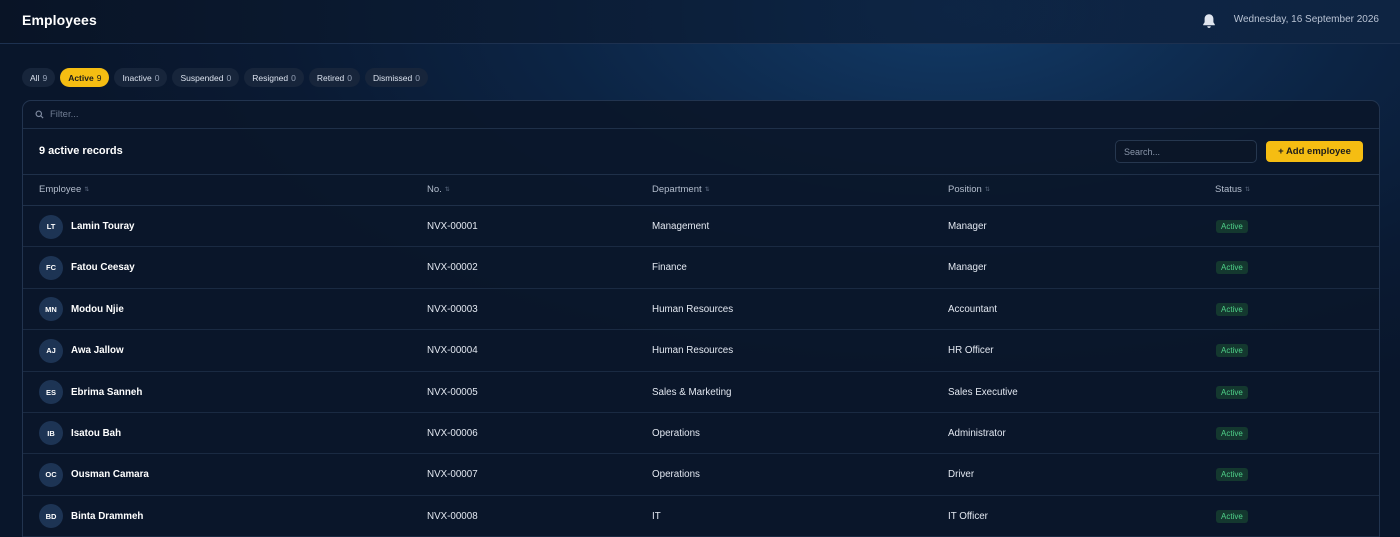  I want to click on filter-chip-resigned: Resigned 0, so click(274, 77).